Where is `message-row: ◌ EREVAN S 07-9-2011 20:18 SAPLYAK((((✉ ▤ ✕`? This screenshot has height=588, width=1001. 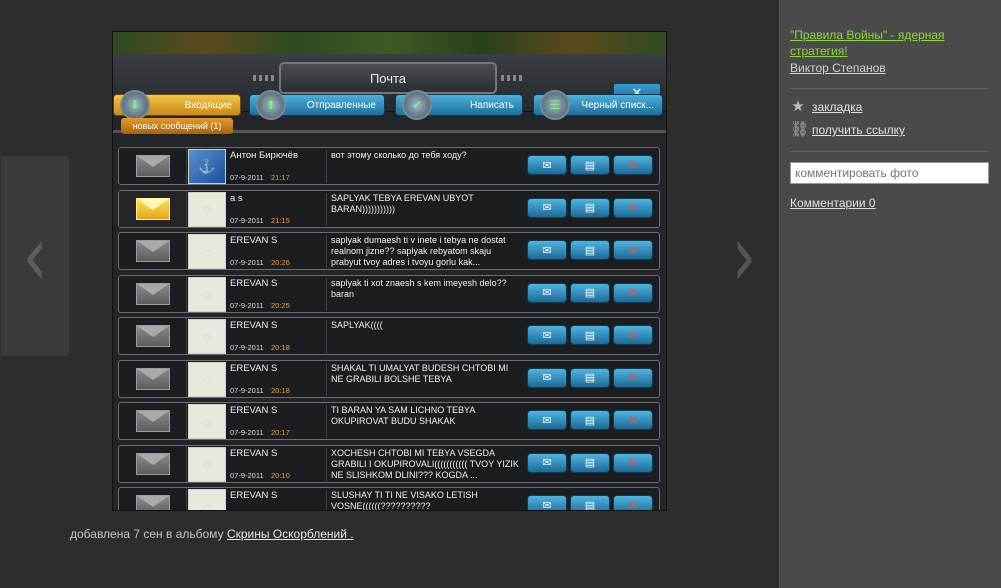
message-row: ◌ EREVAN S 07-9-2011 20:18 SAPLYAK((((✉ ▤ ✕ is located at coordinates (389, 336).